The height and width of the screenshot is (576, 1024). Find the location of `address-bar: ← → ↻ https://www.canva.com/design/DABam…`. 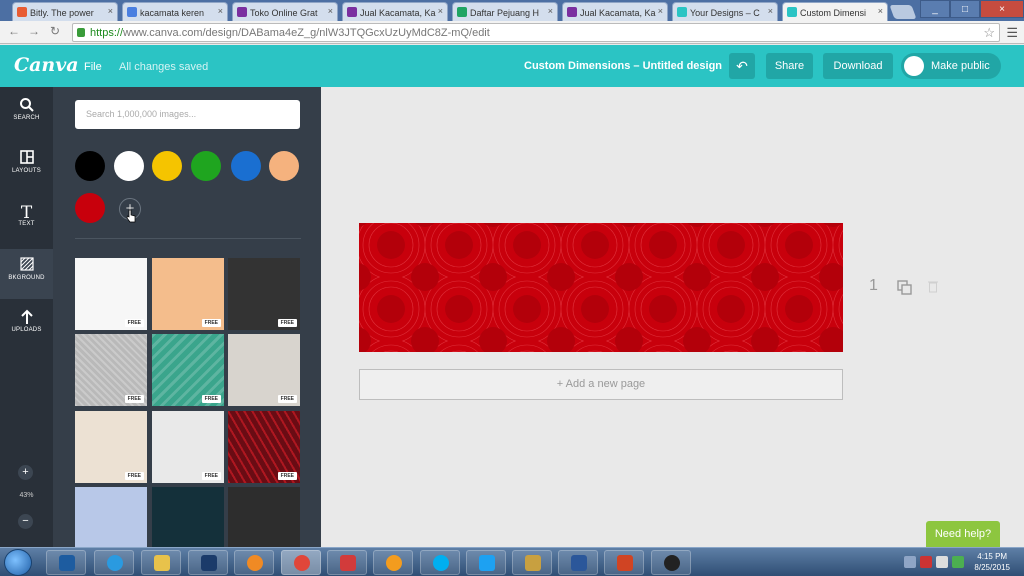

address-bar: ← → ↻ https://www.canva.com/design/DABam… is located at coordinates (512, 32).